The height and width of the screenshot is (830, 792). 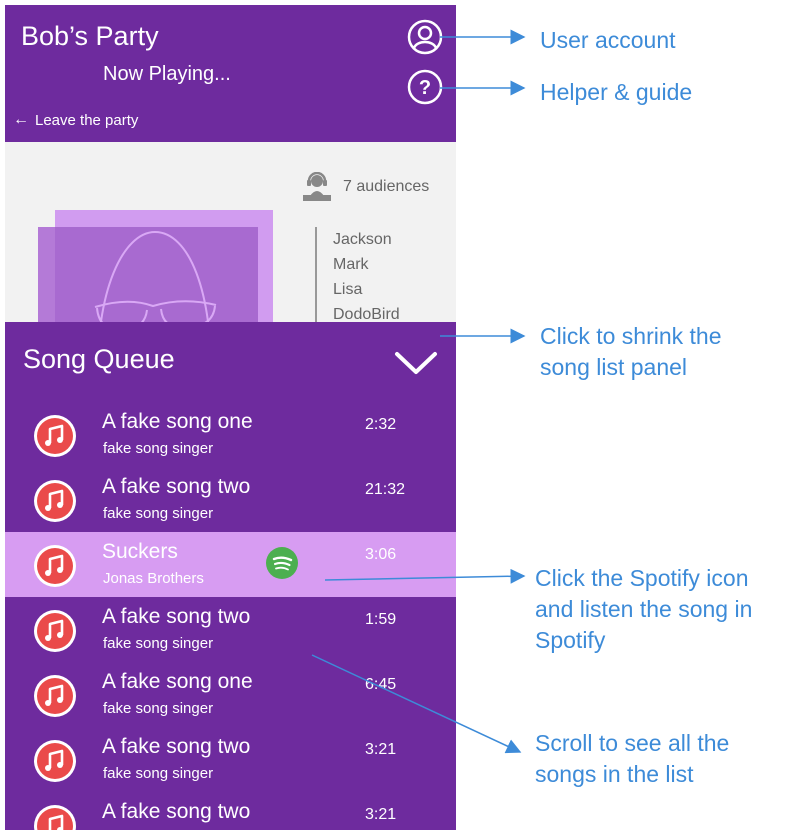 What do you see at coordinates (614, 367) in the screenshot?
I see `annotation-shrink-line: song list panel` at bounding box center [614, 367].